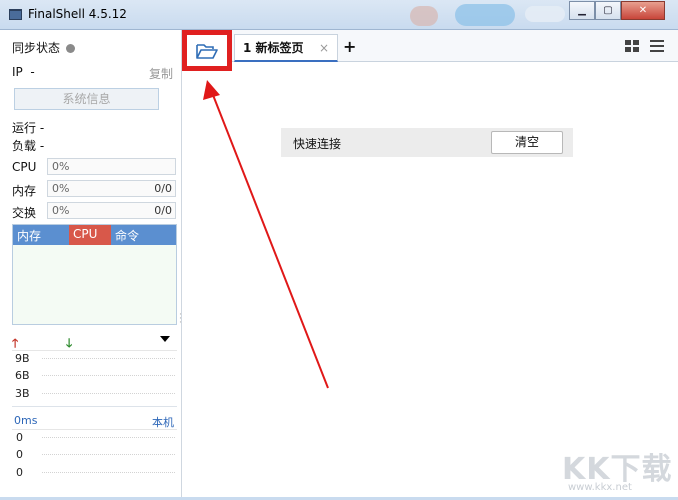 This screenshot has height=500, width=678. What do you see at coordinates (527, 142) in the screenshot?
I see `clear-button: 清空` at bounding box center [527, 142].